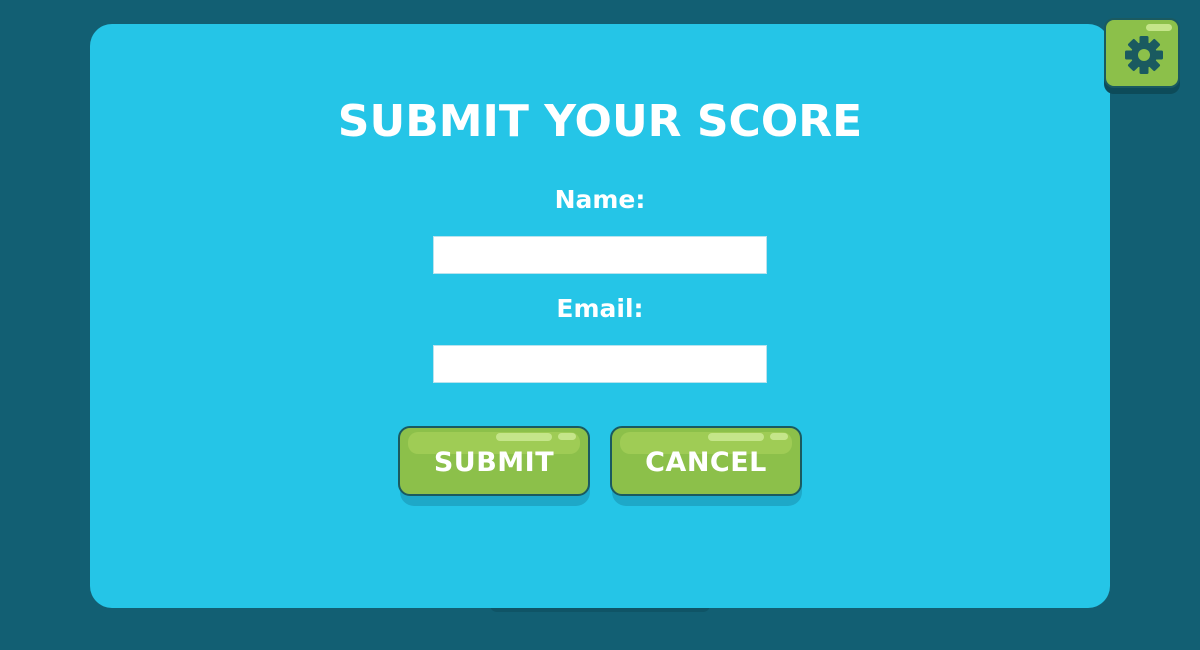  What do you see at coordinates (600, 255) in the screenshot?
I see `name-input` at bounding box center [600, 255].